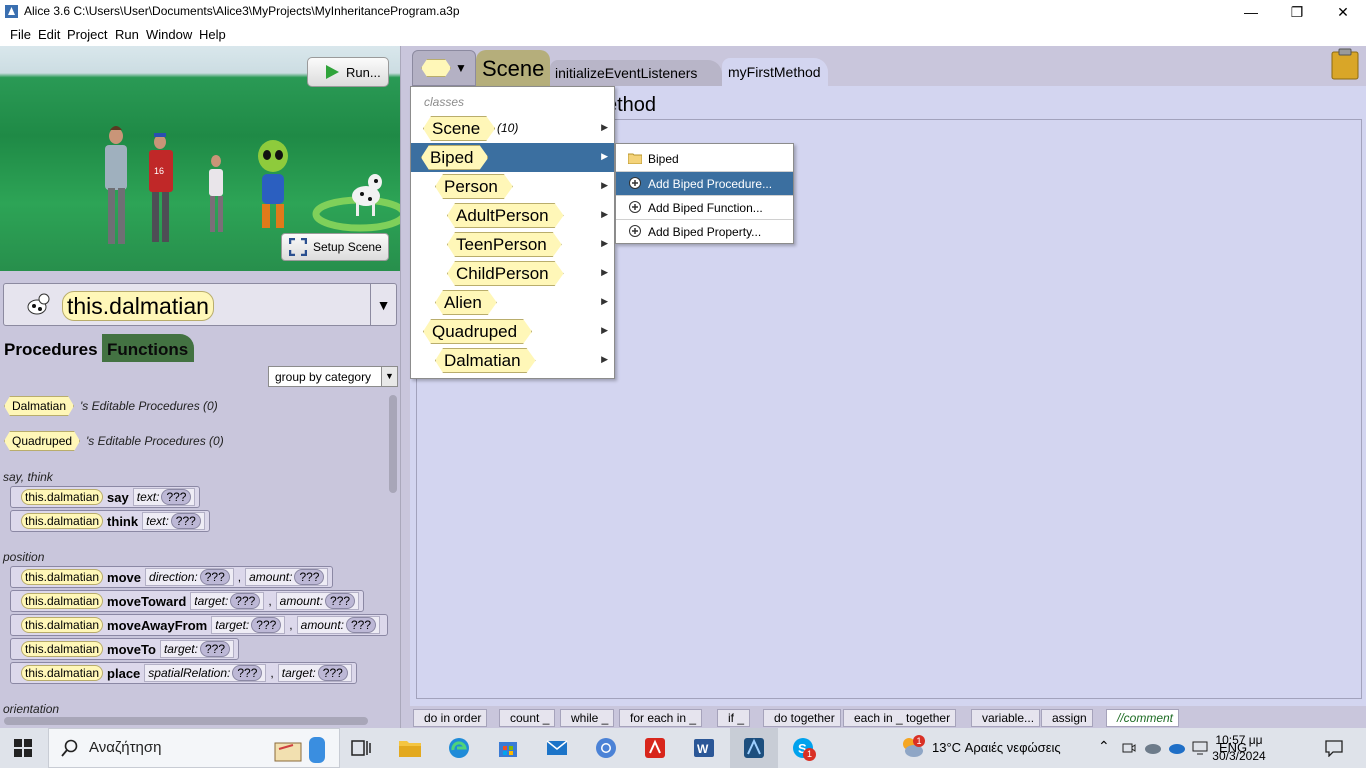 Image resolution: width=1366 pixels, height=768 pixels. Describe the element at coordinates (1153, 748) in the screenshot. I see `onedrive-sync-icon` at that location.